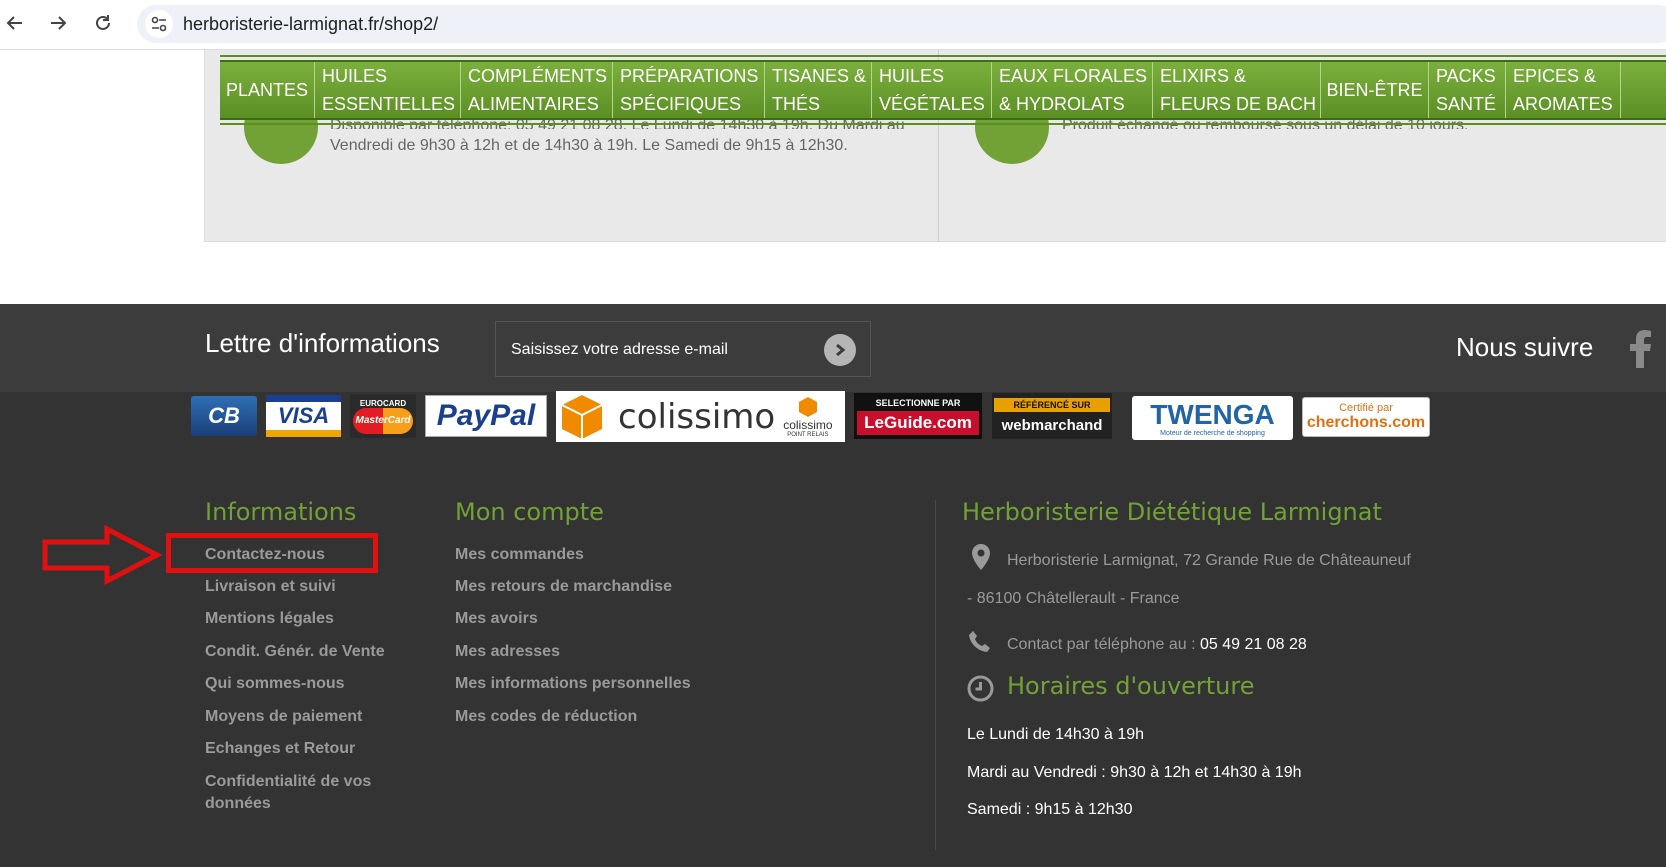 This screenshot has height=867, width=1666. I want to click on twenga-text: TWENGA, so click(1212, 414).